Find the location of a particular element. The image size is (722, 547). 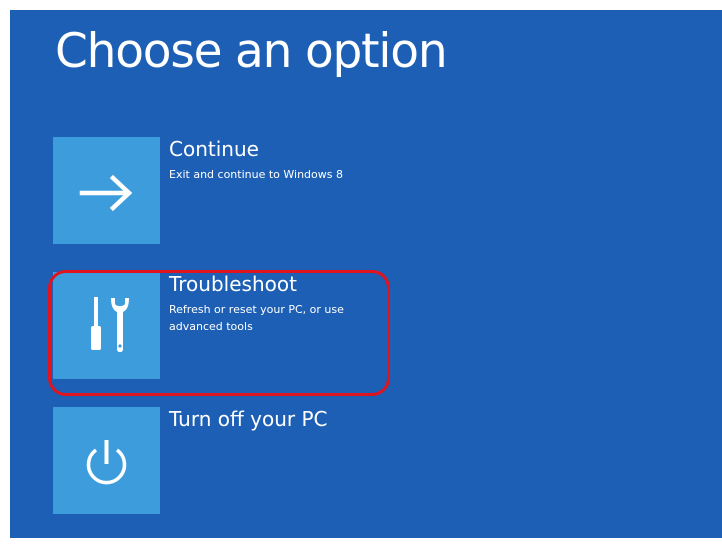

continue-title: Continue is located at coordinates (214, 149).